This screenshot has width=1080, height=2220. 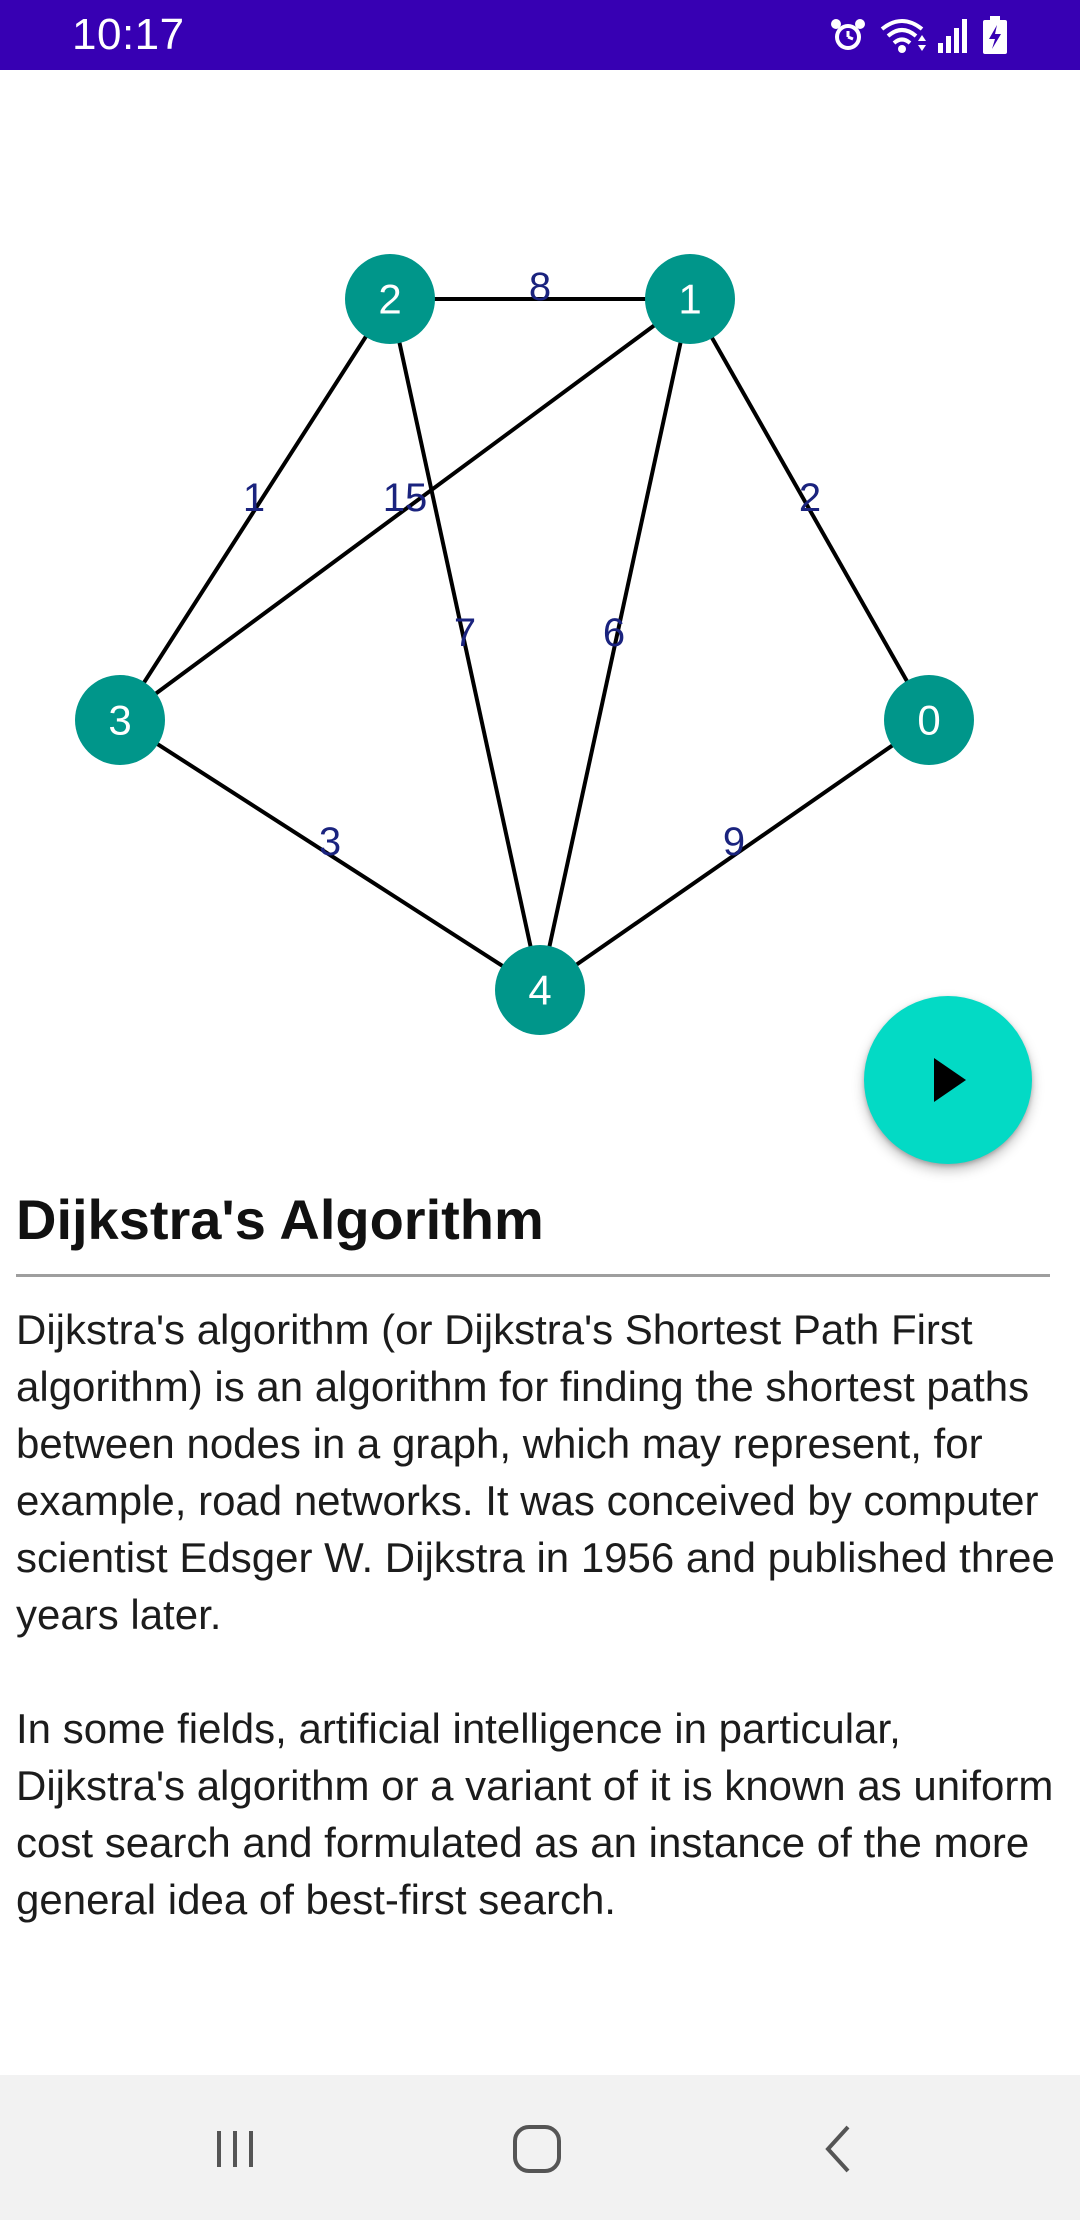 I want to click on node-label: 1, so click(x=689, y=299).